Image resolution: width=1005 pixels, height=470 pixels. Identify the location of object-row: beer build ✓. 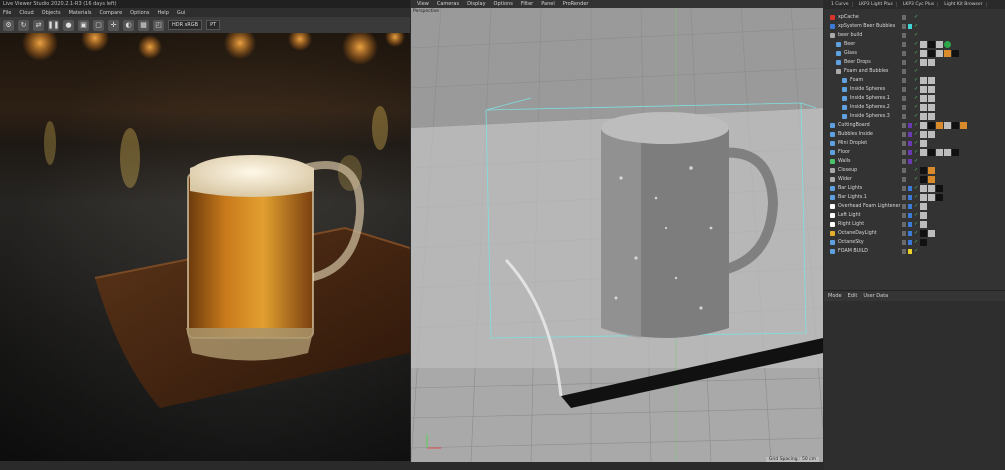
(914, 35).